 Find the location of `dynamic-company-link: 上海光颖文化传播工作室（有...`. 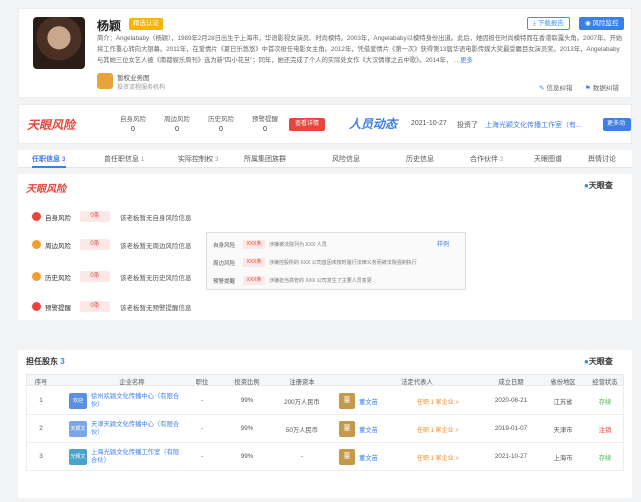

dynamic-company-link: 上海光颖文化传播工作室（有... is located at coordinates (533, 125).